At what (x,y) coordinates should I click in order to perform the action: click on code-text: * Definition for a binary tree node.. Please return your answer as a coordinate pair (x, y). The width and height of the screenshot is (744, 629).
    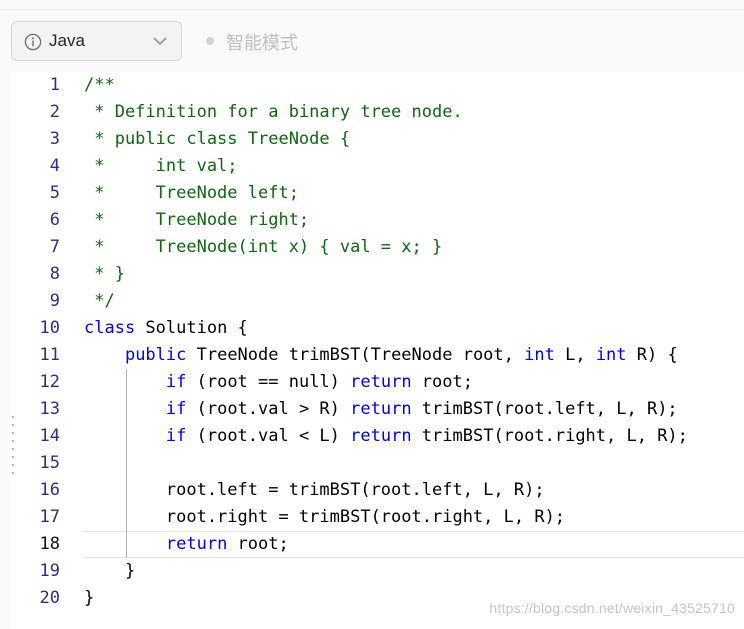
    Looking at the image, I should click on (273, 112).